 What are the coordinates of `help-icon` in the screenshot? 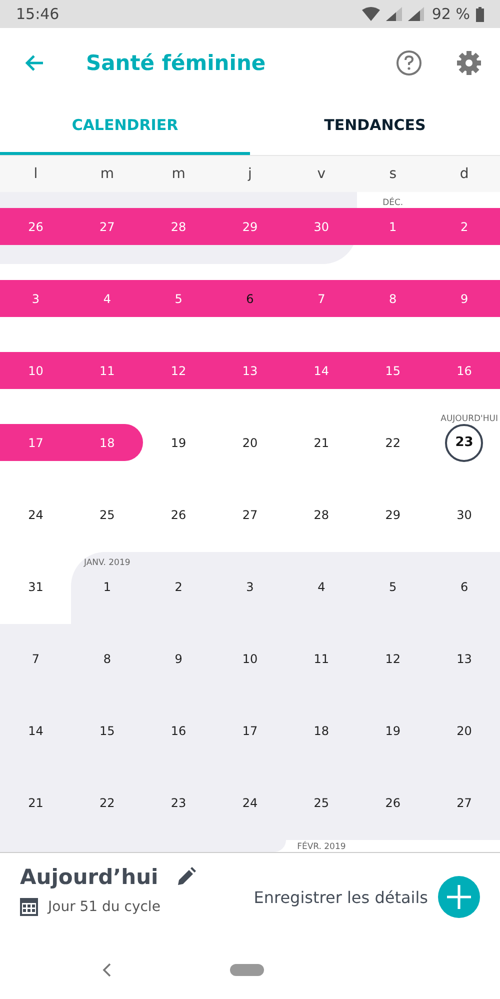 It's located at (409, 63).